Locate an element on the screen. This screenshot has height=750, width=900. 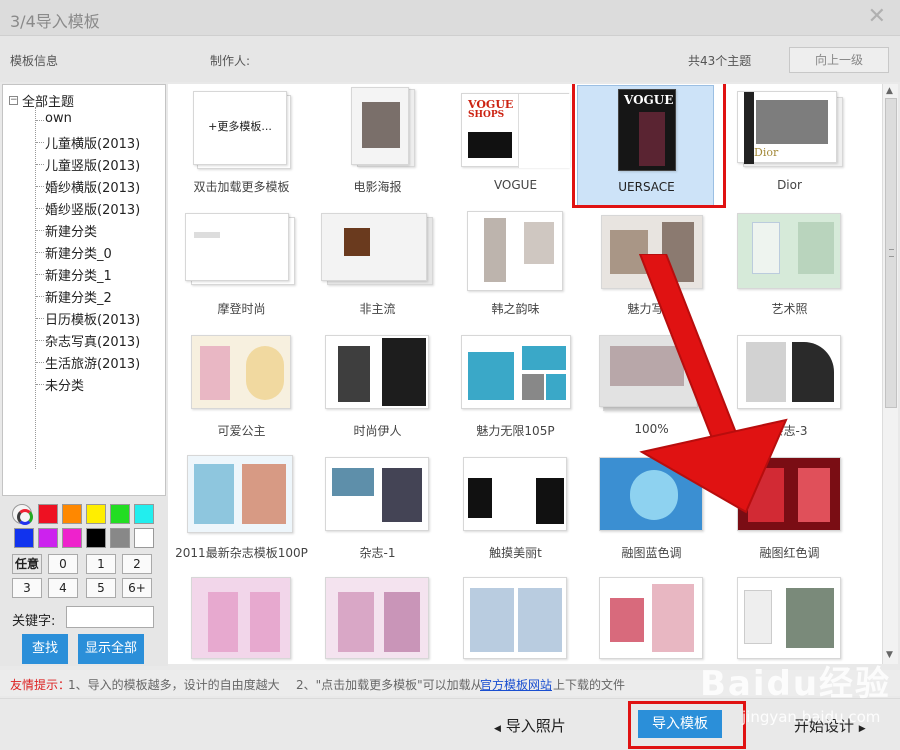
tree-item: 新建分类_2 is located at coordinates (74, 296).